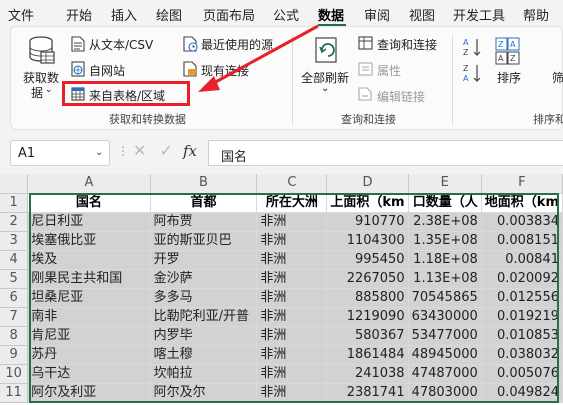 The width and height of the screenshot is (563, 405). What do you see at coordinates (522, 355) in the screenshot?
I see `table-cell: 0.038032` at bounding box center [522, 355].